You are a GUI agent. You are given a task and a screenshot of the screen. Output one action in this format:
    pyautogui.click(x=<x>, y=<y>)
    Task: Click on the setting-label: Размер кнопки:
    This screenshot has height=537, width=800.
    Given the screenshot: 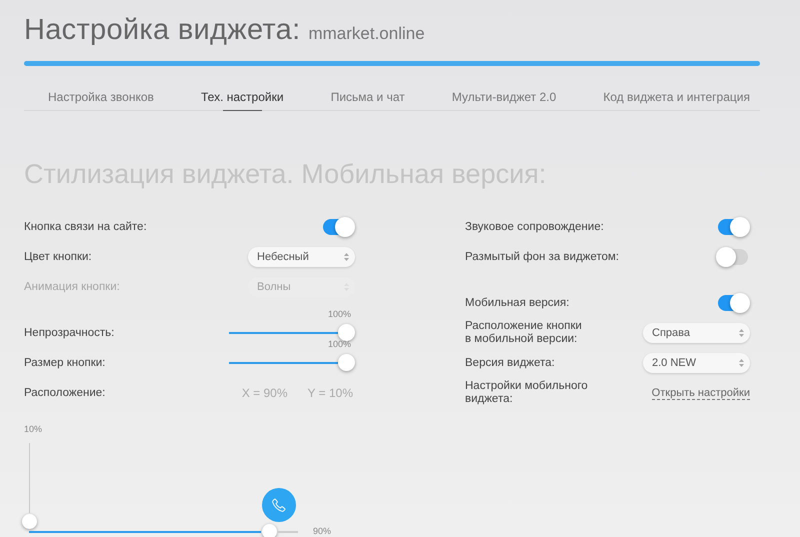 What is the action you would take?
    pyautogui.click(x=65, y=363)
    